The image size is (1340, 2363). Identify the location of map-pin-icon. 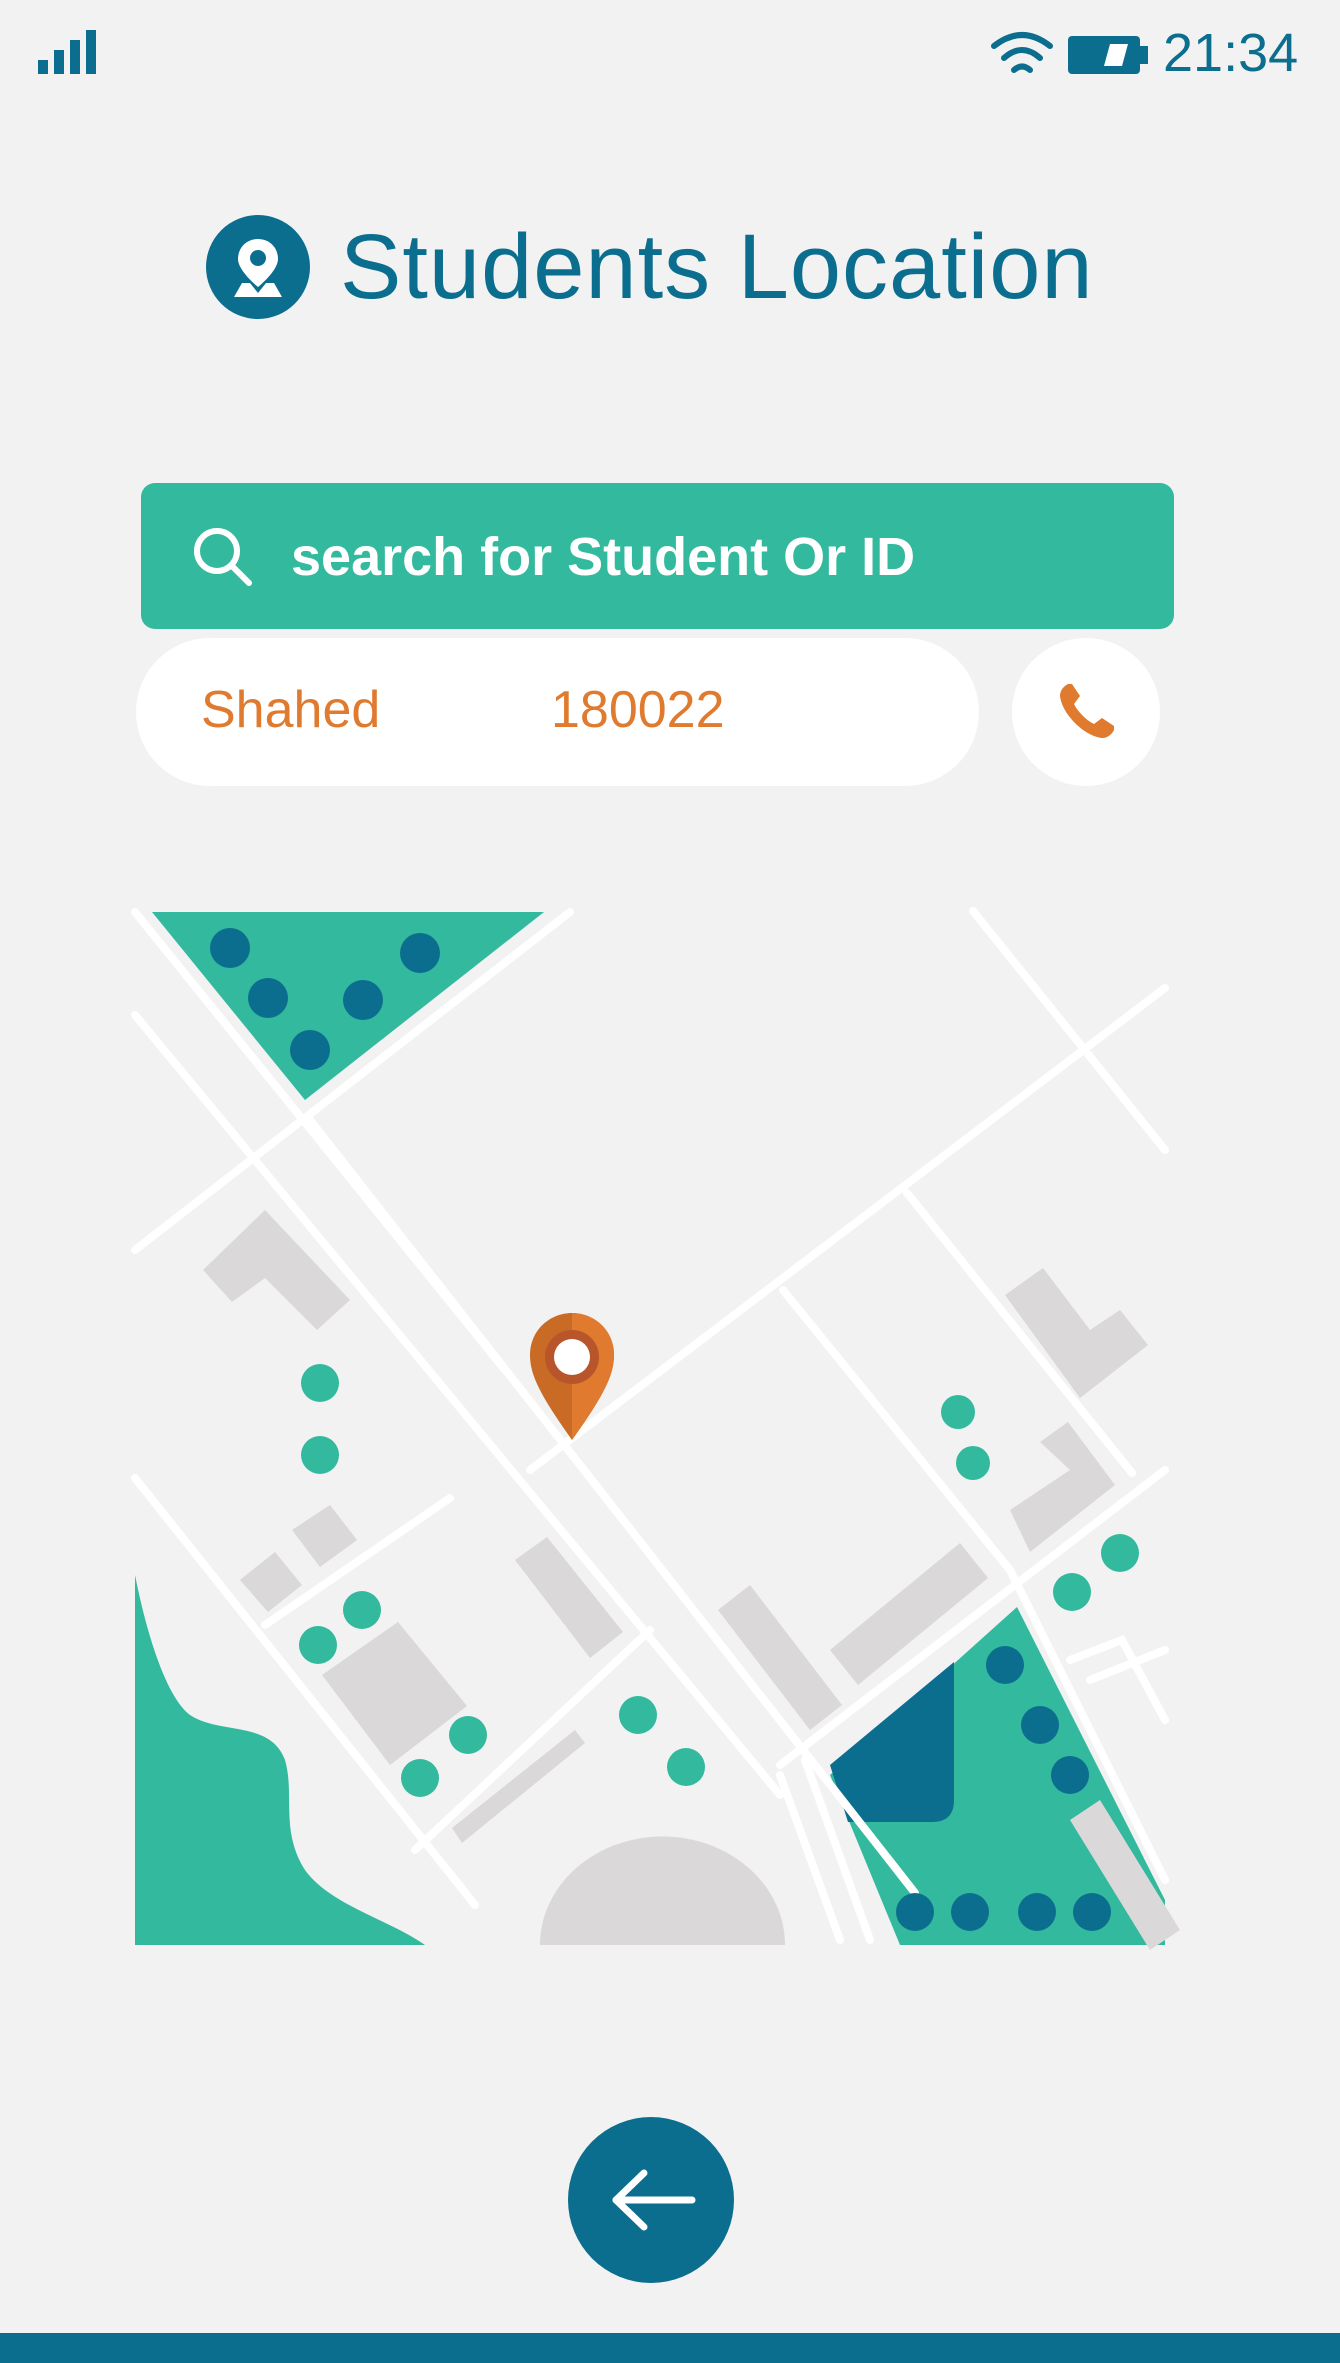
(258, 267).